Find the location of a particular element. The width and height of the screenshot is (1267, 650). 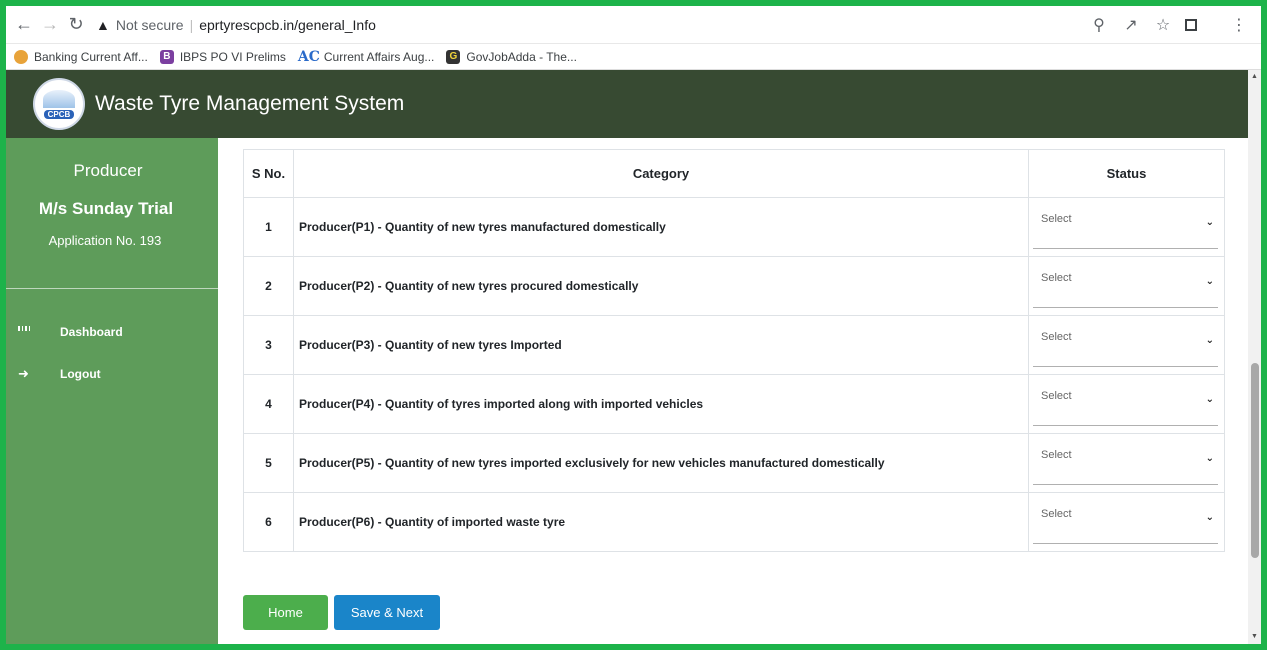

side-panel-icon is located at coordinates (1191, 24).